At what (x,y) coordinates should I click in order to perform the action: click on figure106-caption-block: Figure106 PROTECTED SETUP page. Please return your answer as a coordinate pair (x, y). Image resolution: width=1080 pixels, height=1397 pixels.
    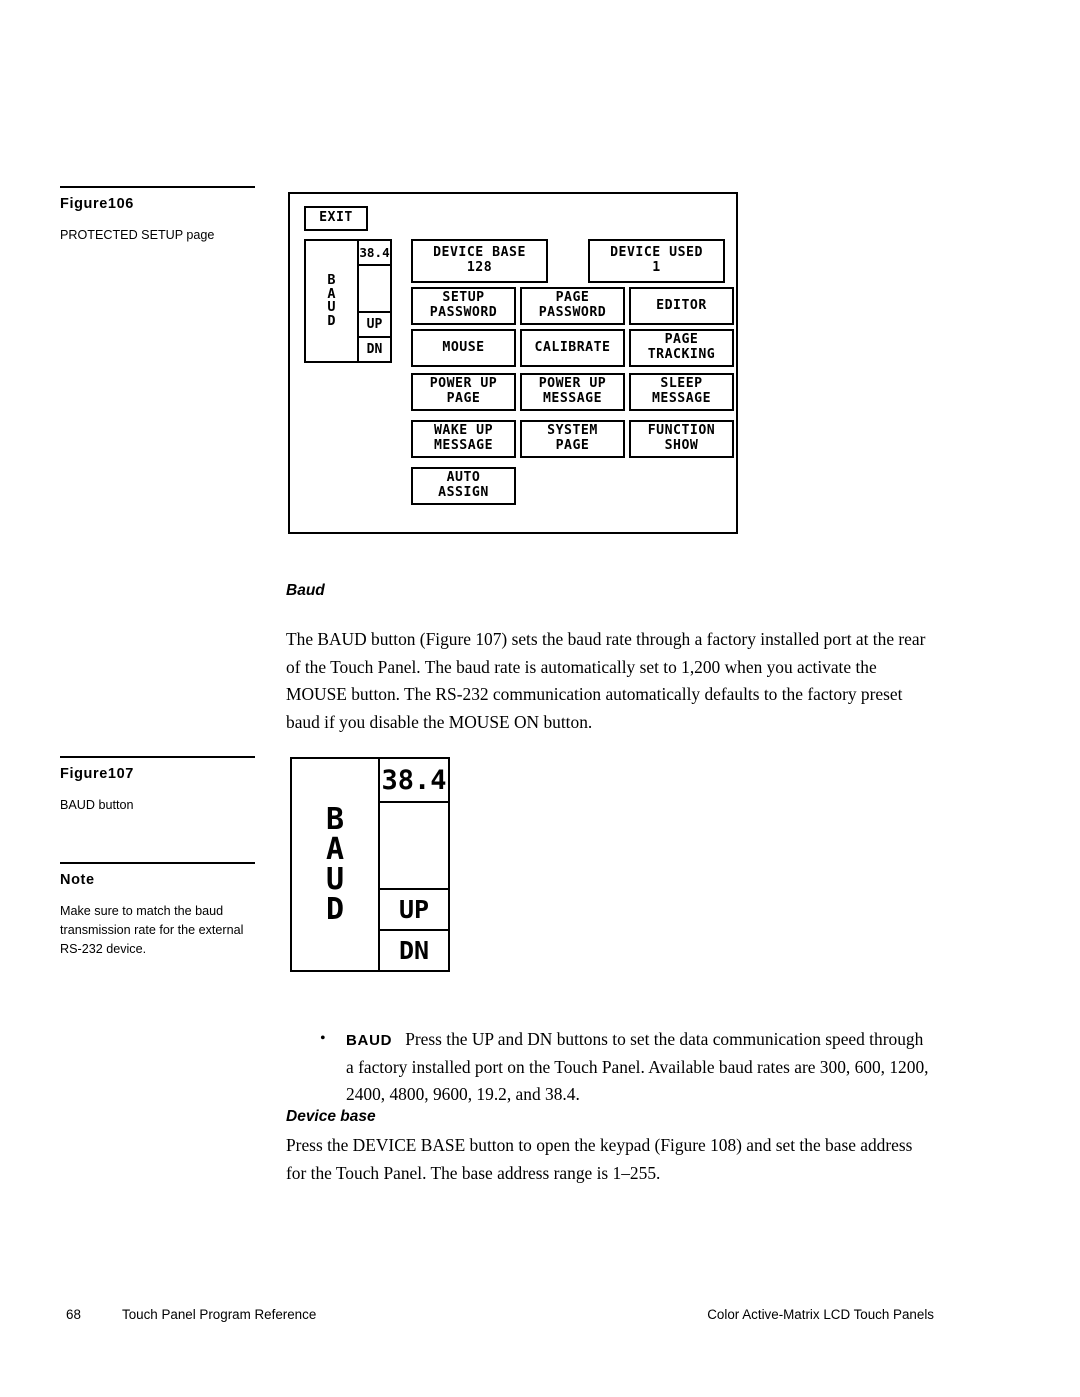
    Looking at the image, I should click on (157, 215).